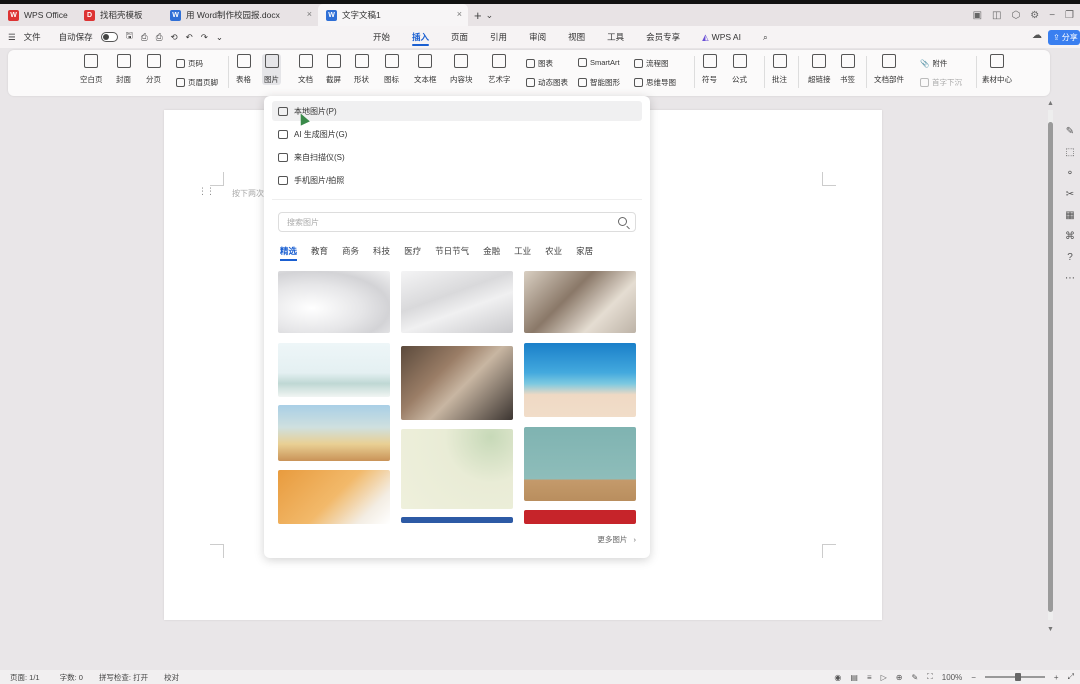 Image resolution: width=1080 pixels, height=684 pixels. I want to click on minimize-icon: −, so click(1052, 15).